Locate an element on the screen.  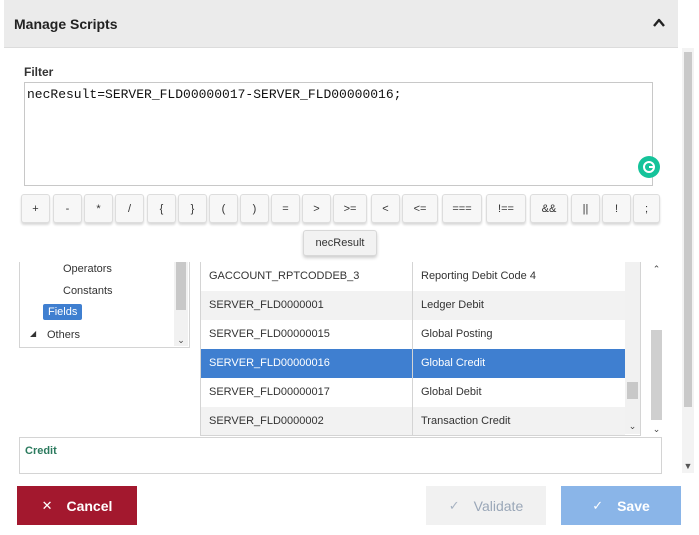
operator-button-not: ! is located at coordinates (616, 208).